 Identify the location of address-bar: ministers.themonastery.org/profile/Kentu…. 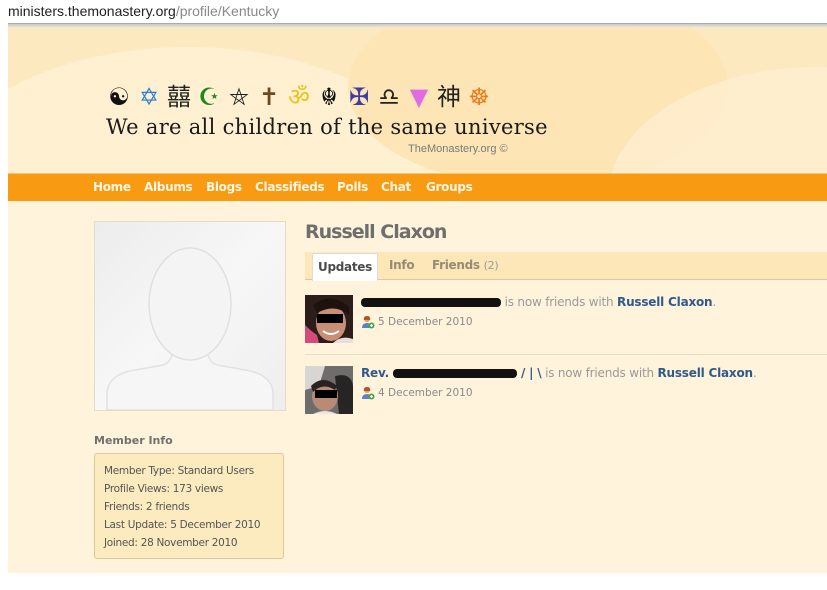
(413, 11).